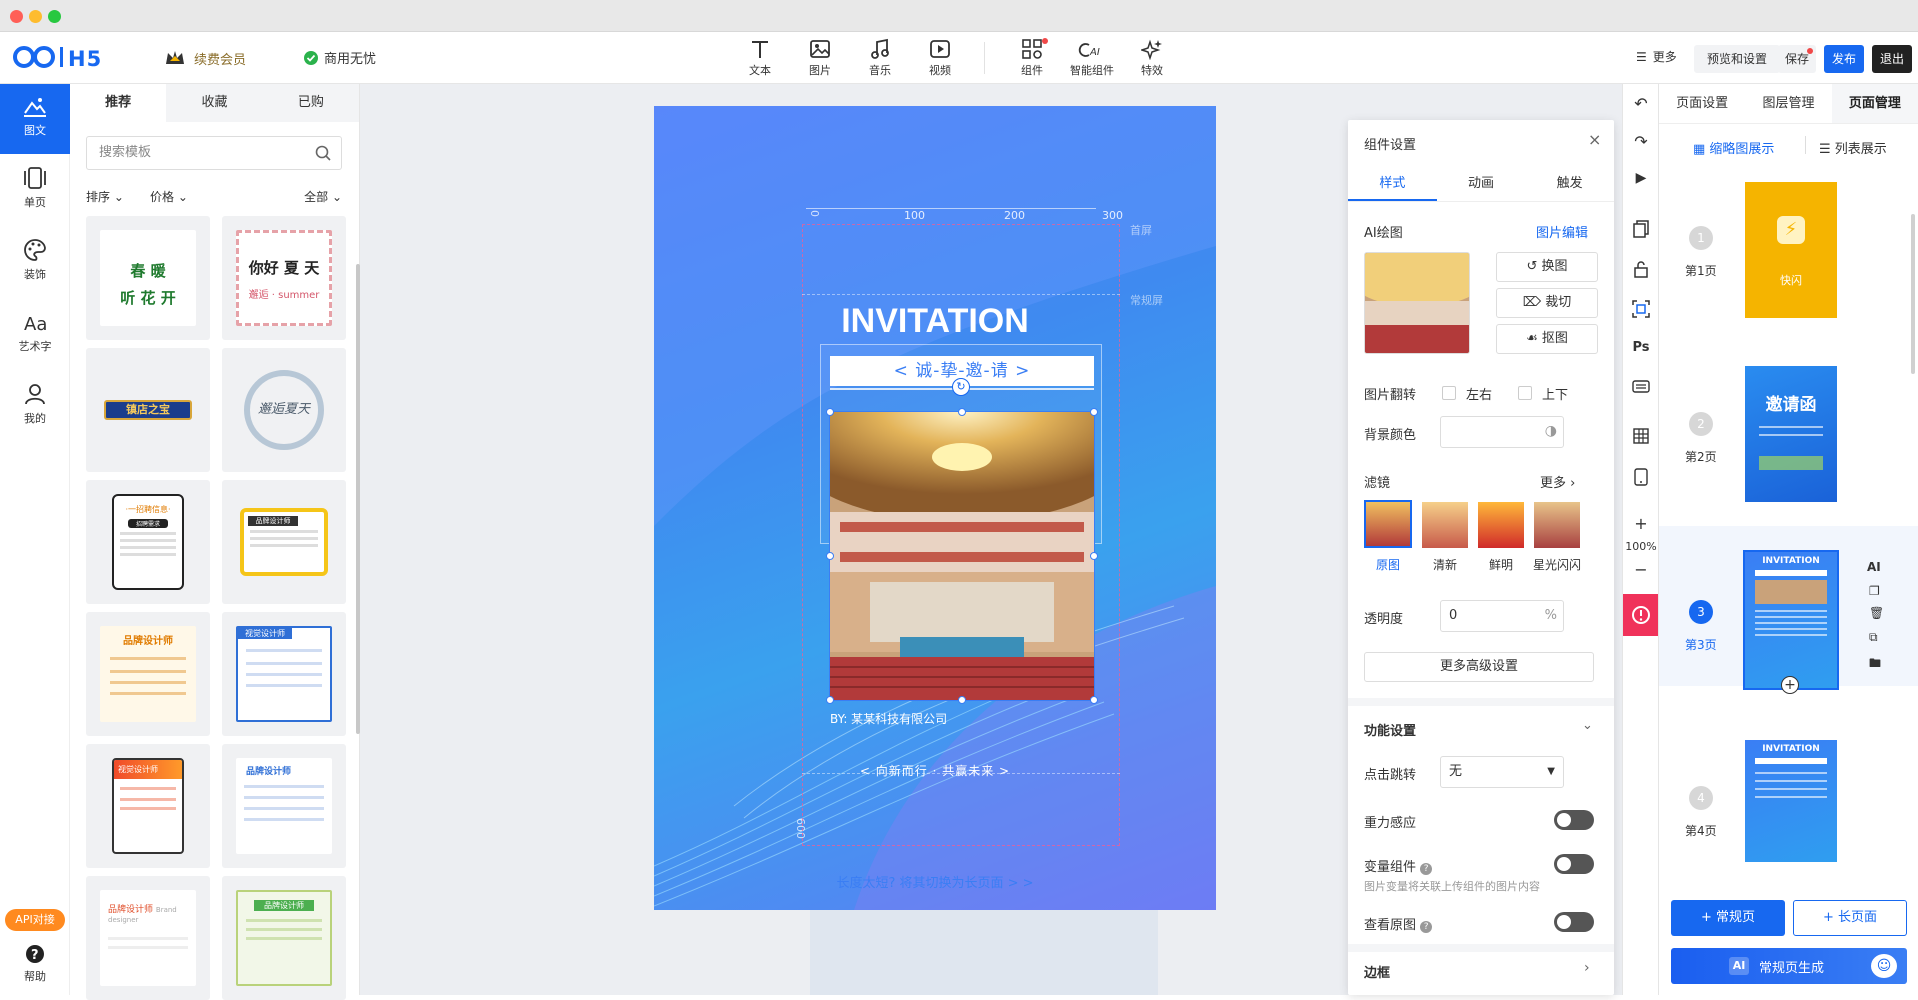 This screenshot has height=1000, width=1918. What do you see at coordinates (1445, 525) in the screenshot?
I see `filter-fresh` at bounding box center [1445, 525].